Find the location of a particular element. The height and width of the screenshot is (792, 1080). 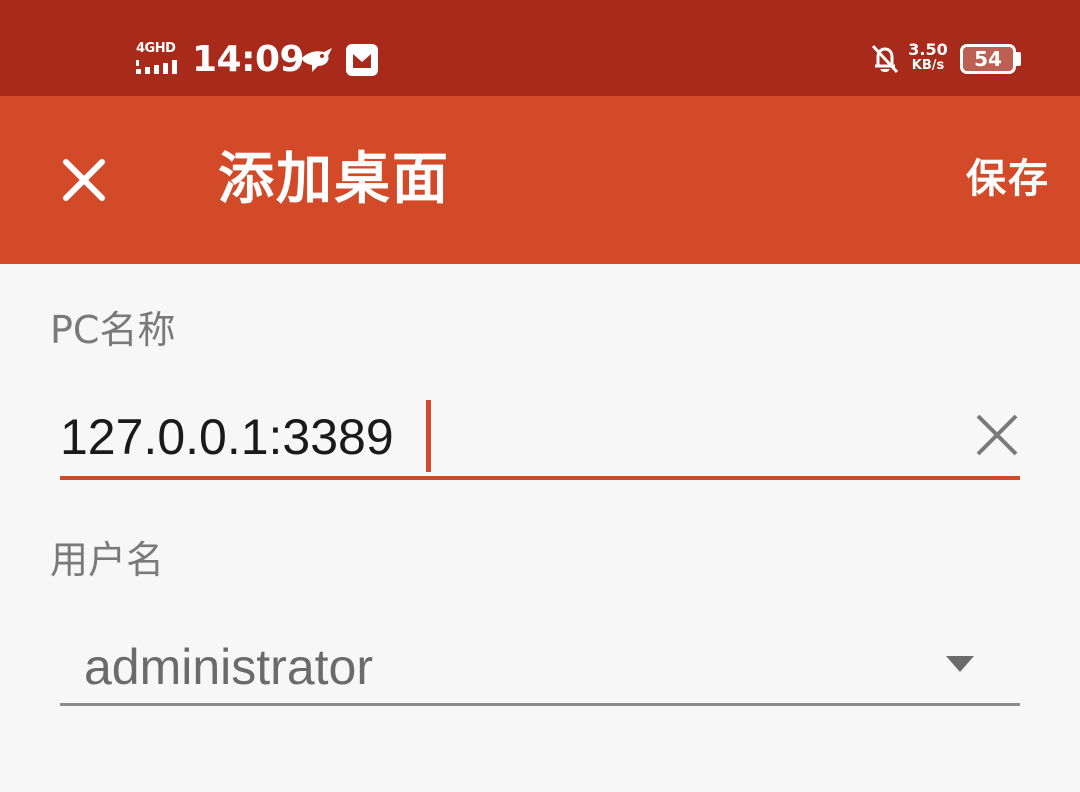

pc-name-value: 127.0.0.1:3389 is located at coordinates (227, 437).